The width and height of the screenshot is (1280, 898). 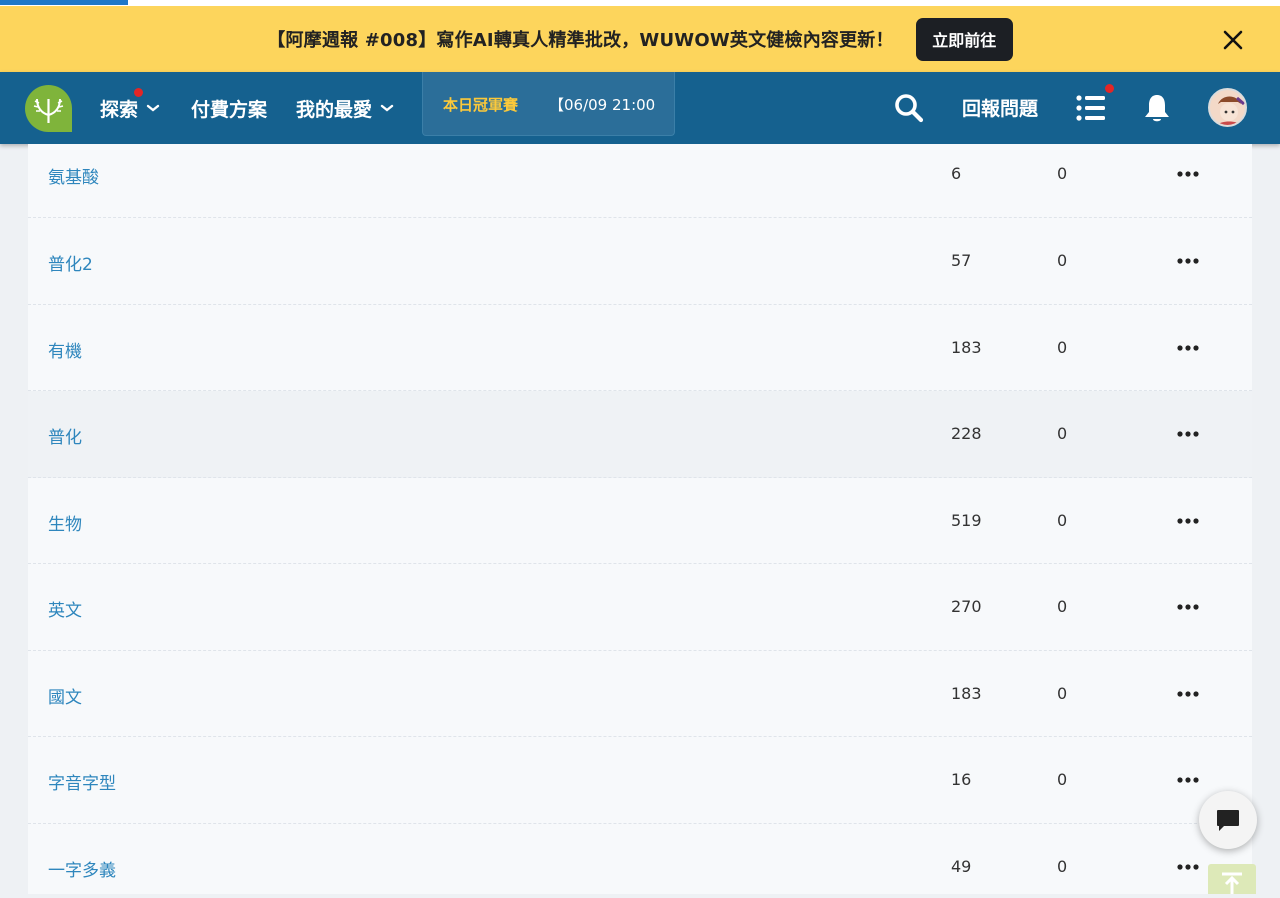 I want to click on nav-pricing: 付費方案, so click(x=229, y=108).